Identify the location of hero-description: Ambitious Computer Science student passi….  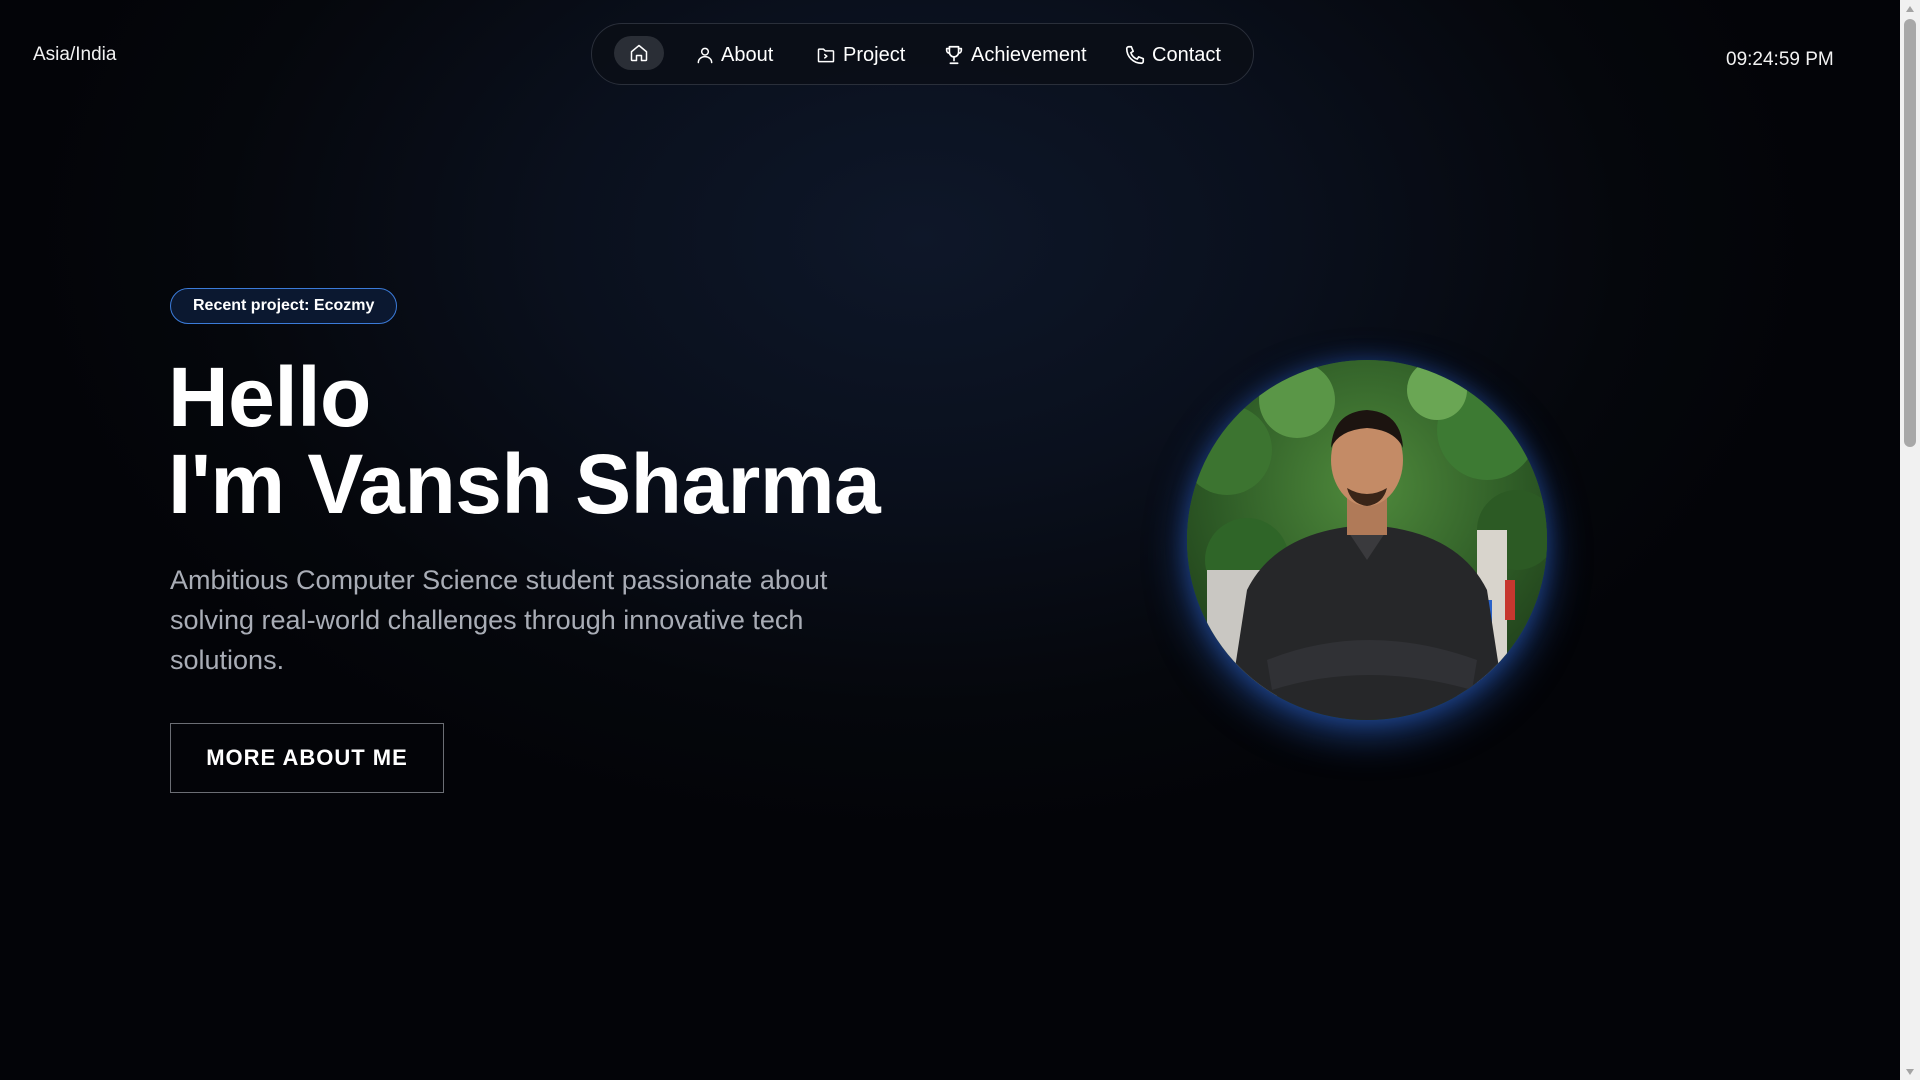
(499, 620).